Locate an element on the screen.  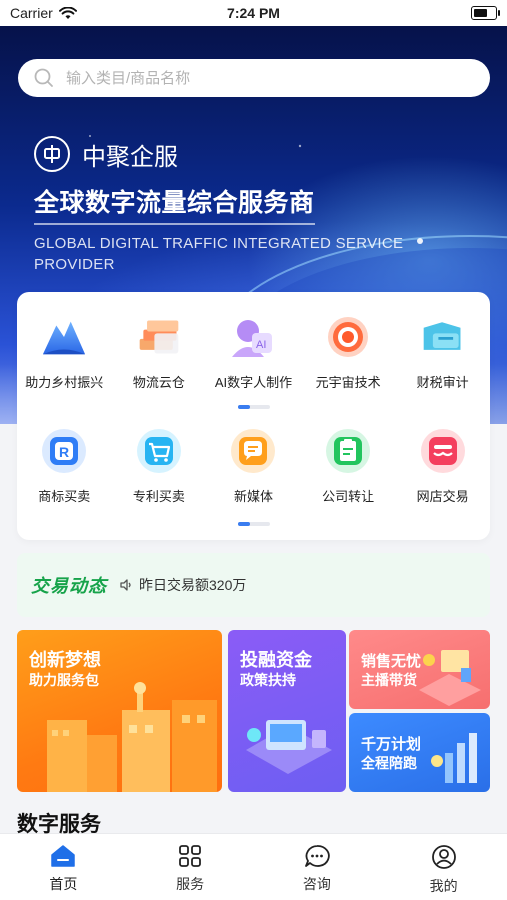
tab-label: 我的 is located at coordinates (443, 886).